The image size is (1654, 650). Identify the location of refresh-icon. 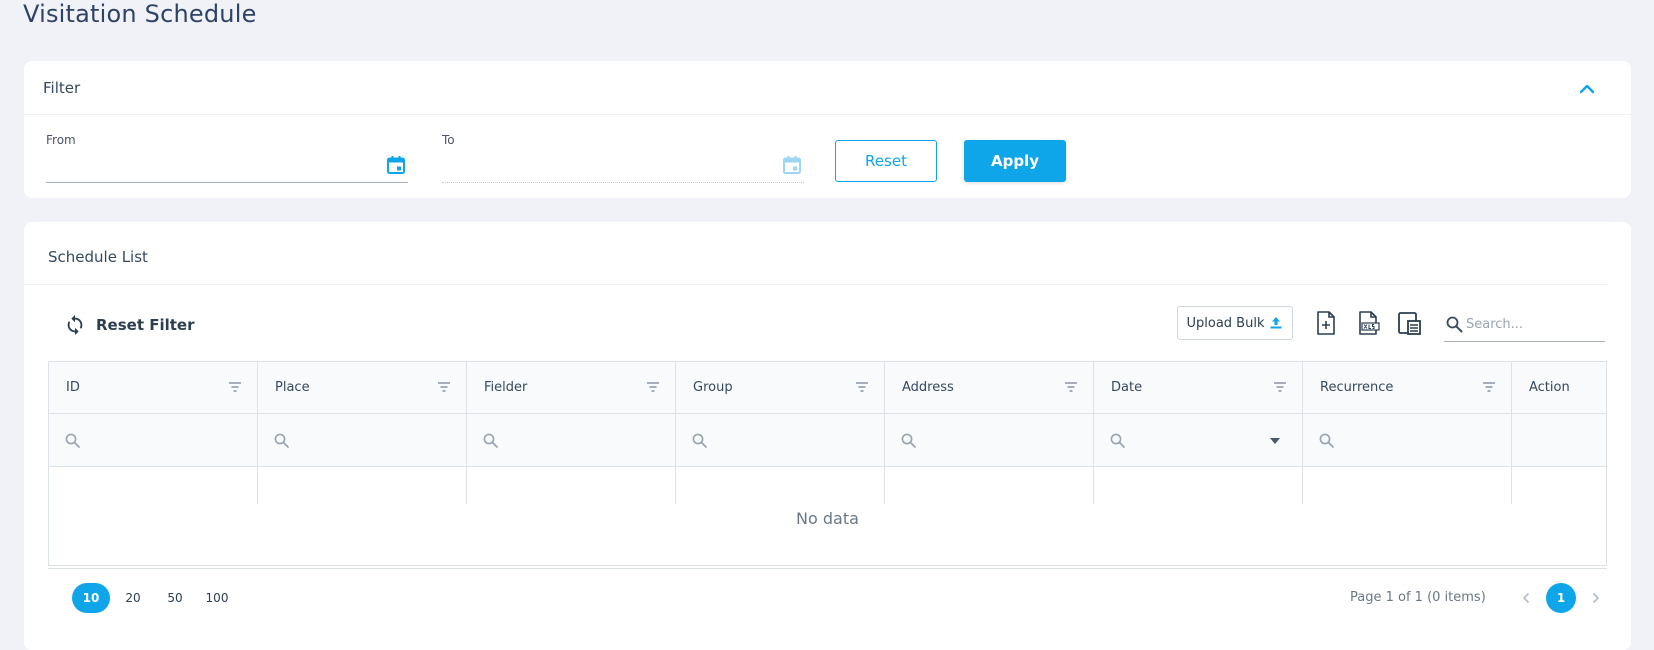
(75, 325).